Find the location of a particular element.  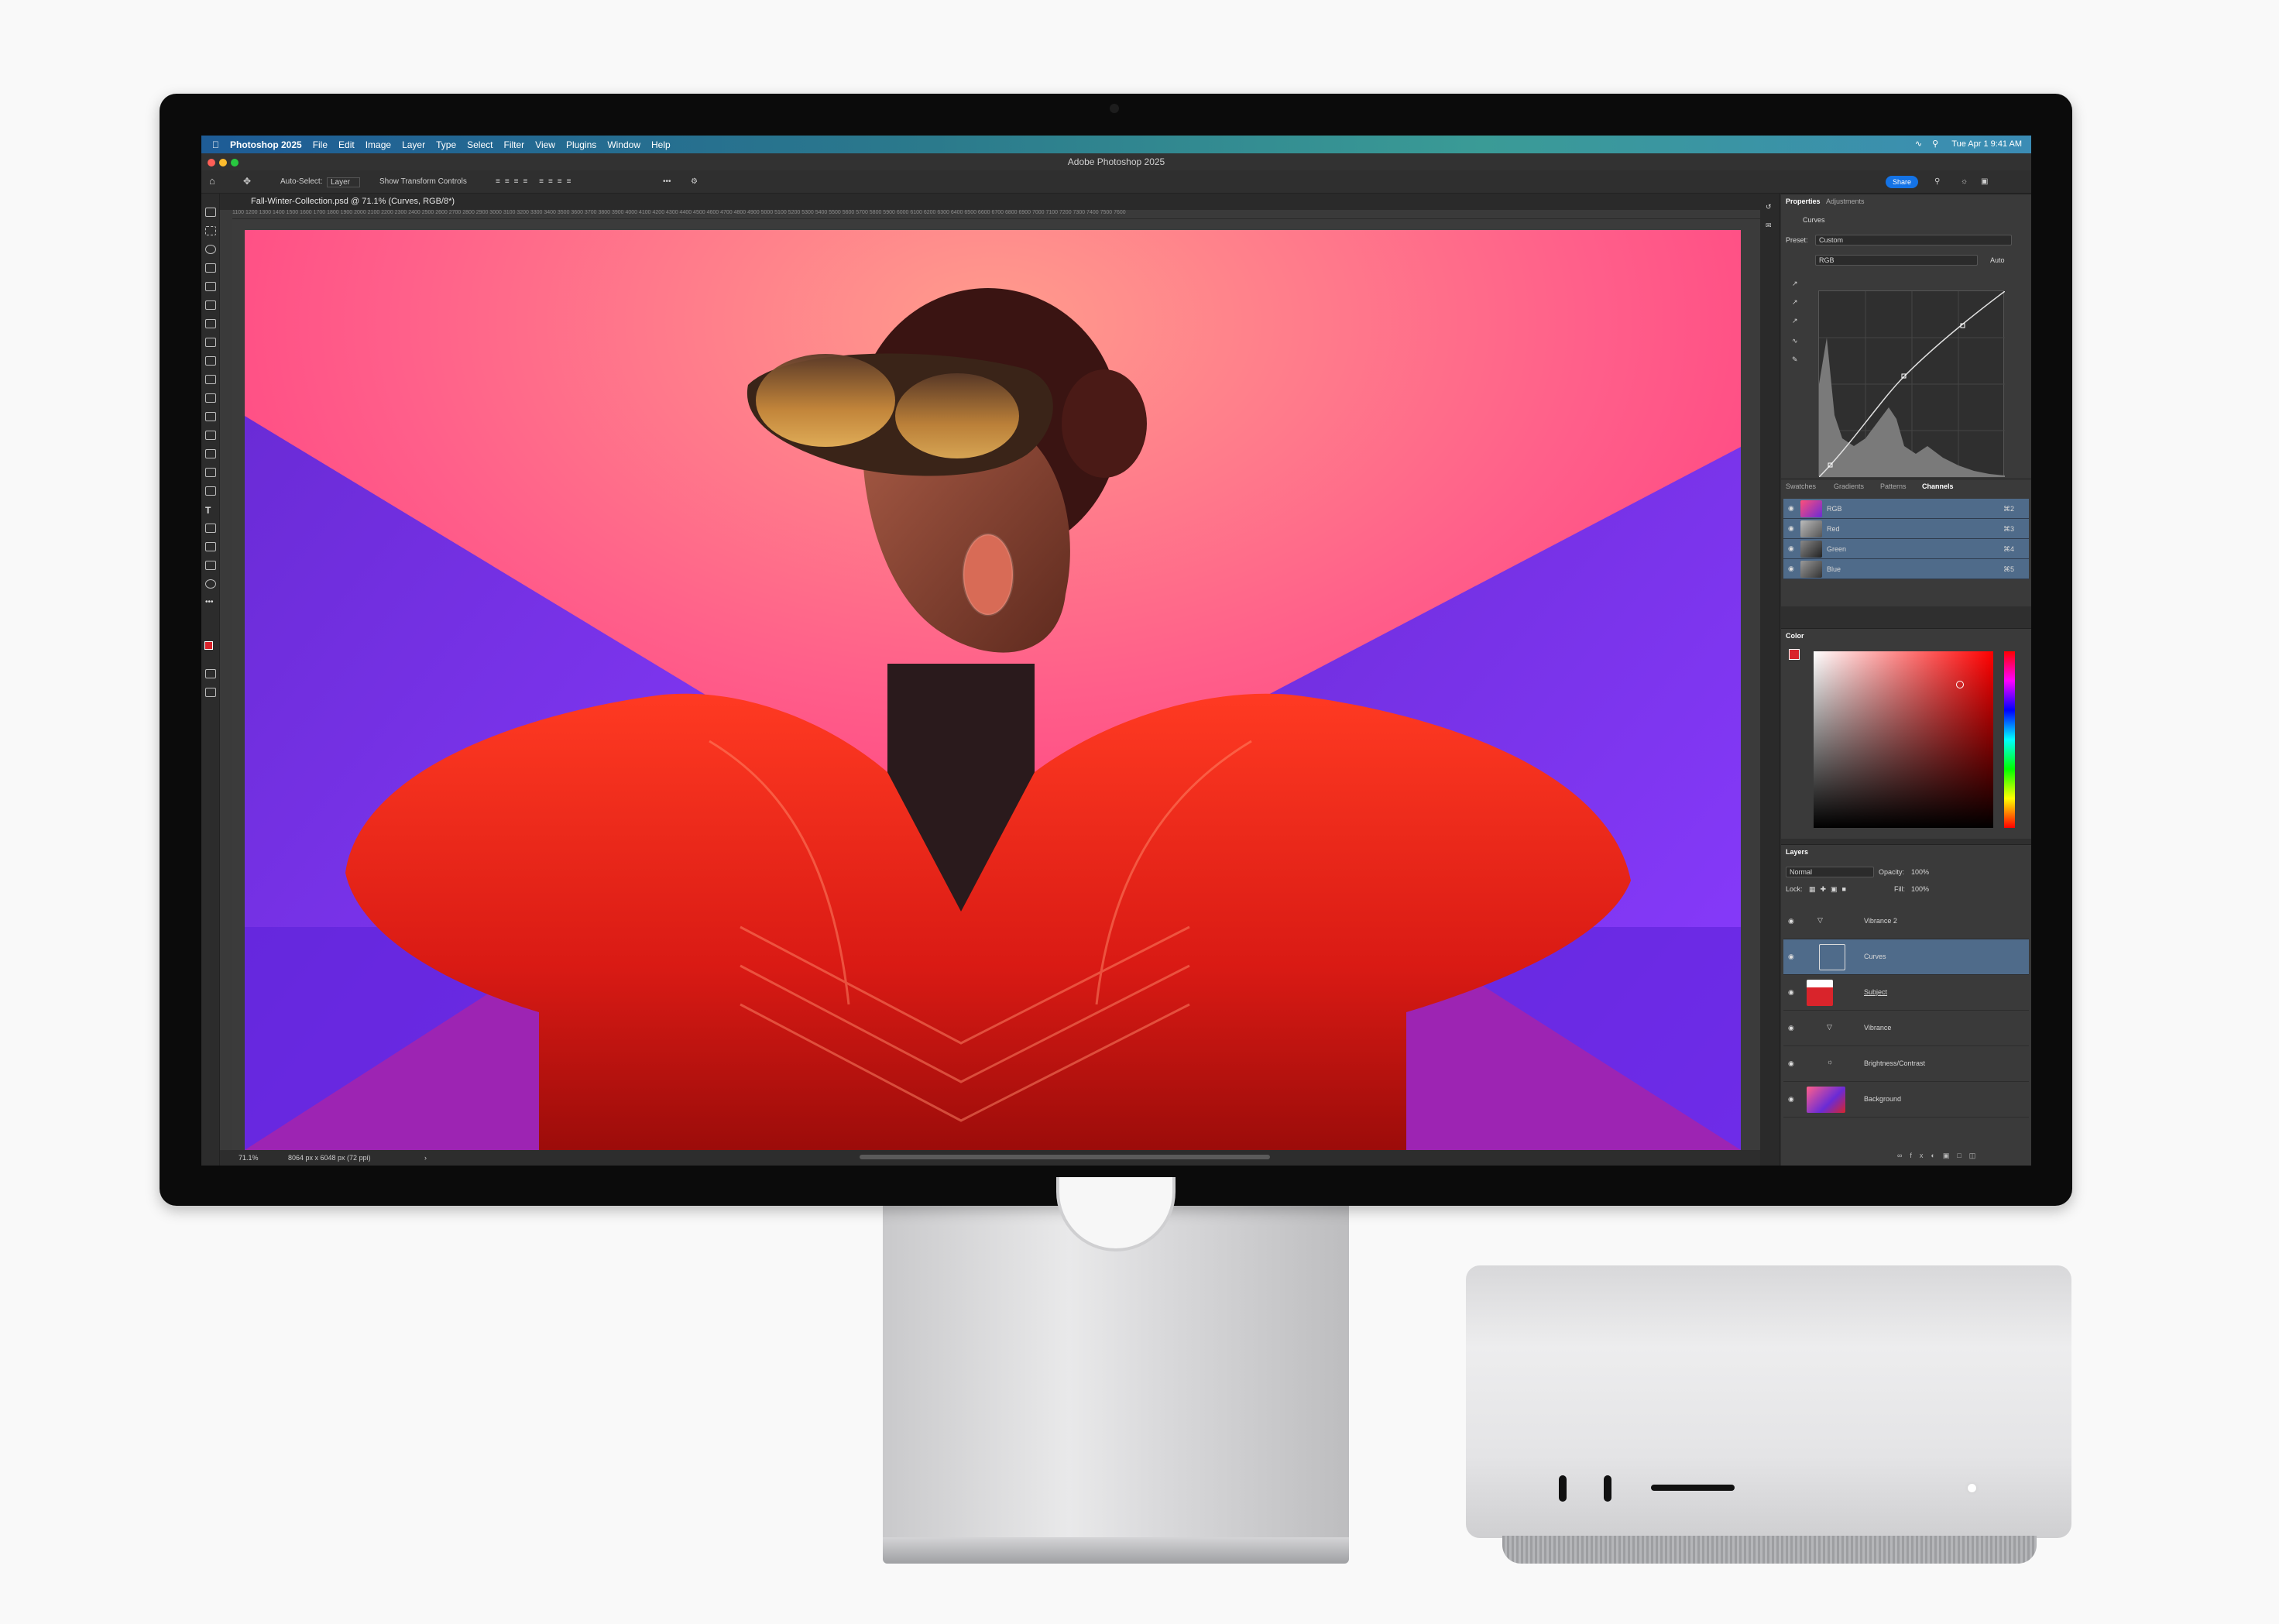

edit-toolbar-icon: ••• is located at coordinates (211, 602).